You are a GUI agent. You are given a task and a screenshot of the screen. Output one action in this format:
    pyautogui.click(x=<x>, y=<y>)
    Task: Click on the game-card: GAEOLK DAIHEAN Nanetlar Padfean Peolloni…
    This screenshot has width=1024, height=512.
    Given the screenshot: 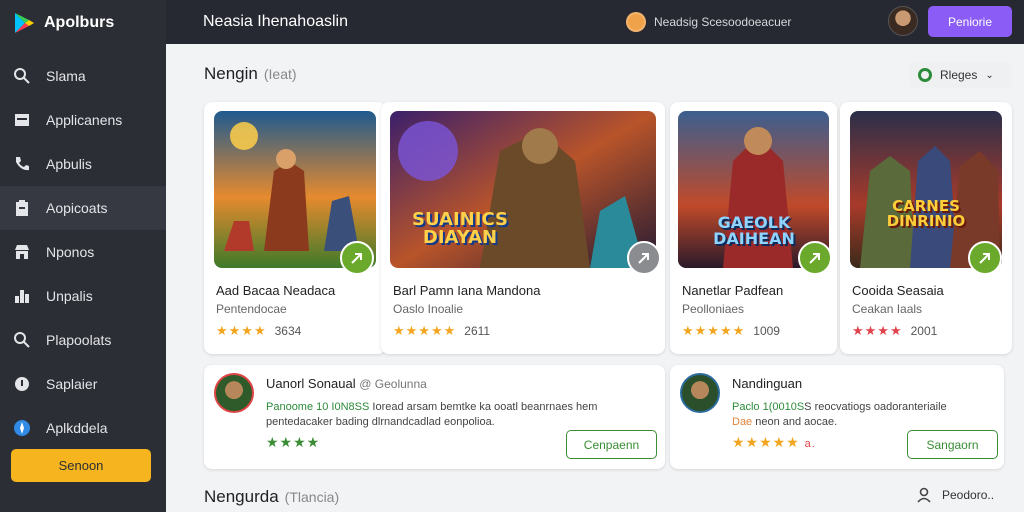 What is the action you would take?
    pyautogui.click(x=753, y=228)
    